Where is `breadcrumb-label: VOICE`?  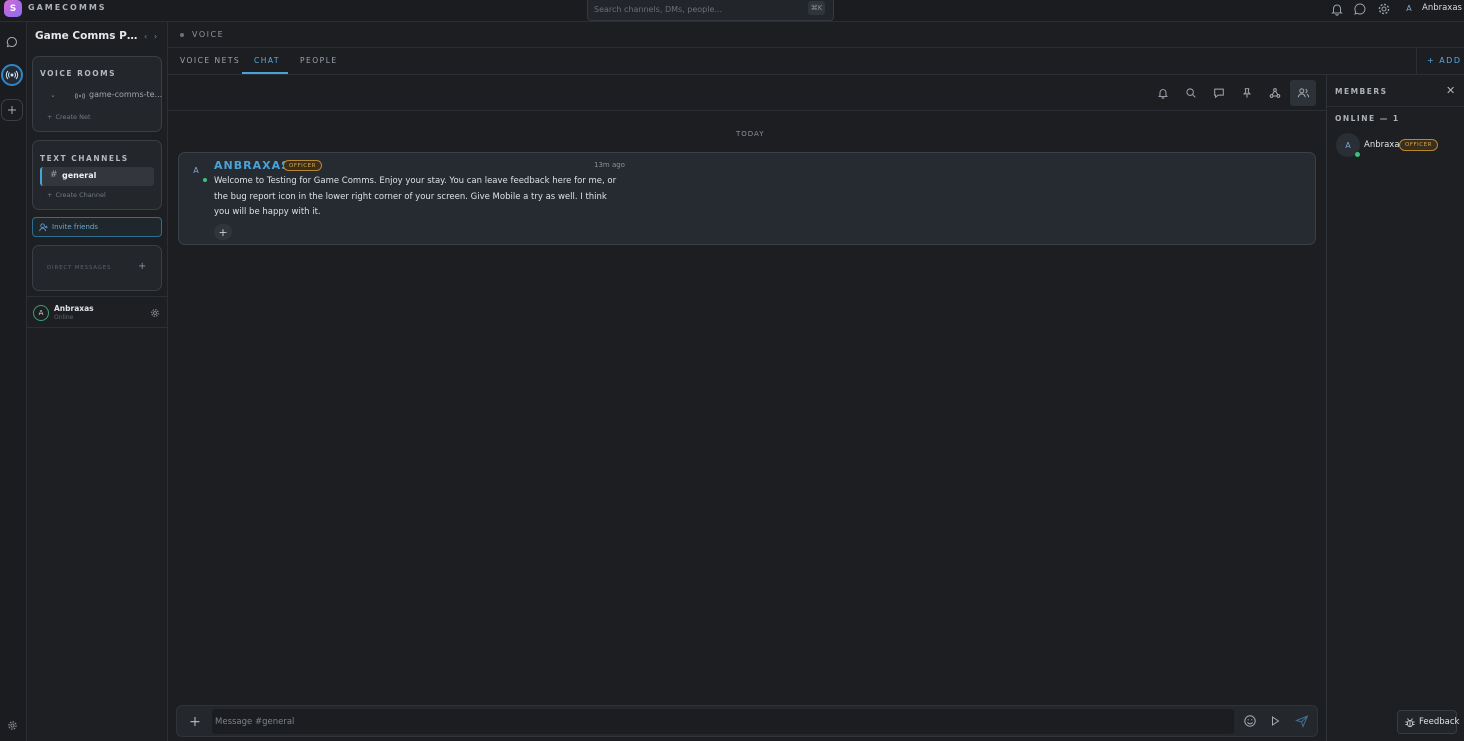 breadcrumb-label: VOICE is located at coordinates (208, 34).